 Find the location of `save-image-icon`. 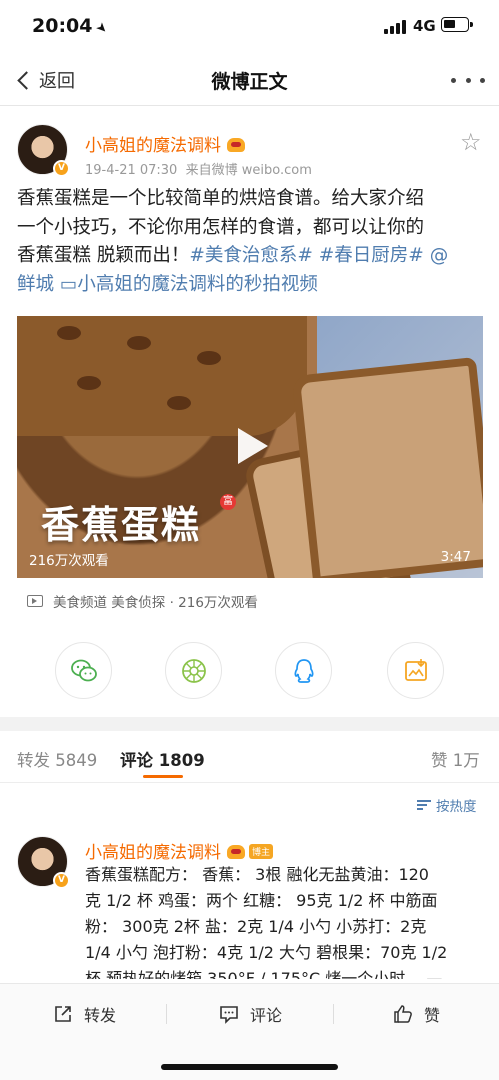

save-image-icon is located at coordinates (415, 669).